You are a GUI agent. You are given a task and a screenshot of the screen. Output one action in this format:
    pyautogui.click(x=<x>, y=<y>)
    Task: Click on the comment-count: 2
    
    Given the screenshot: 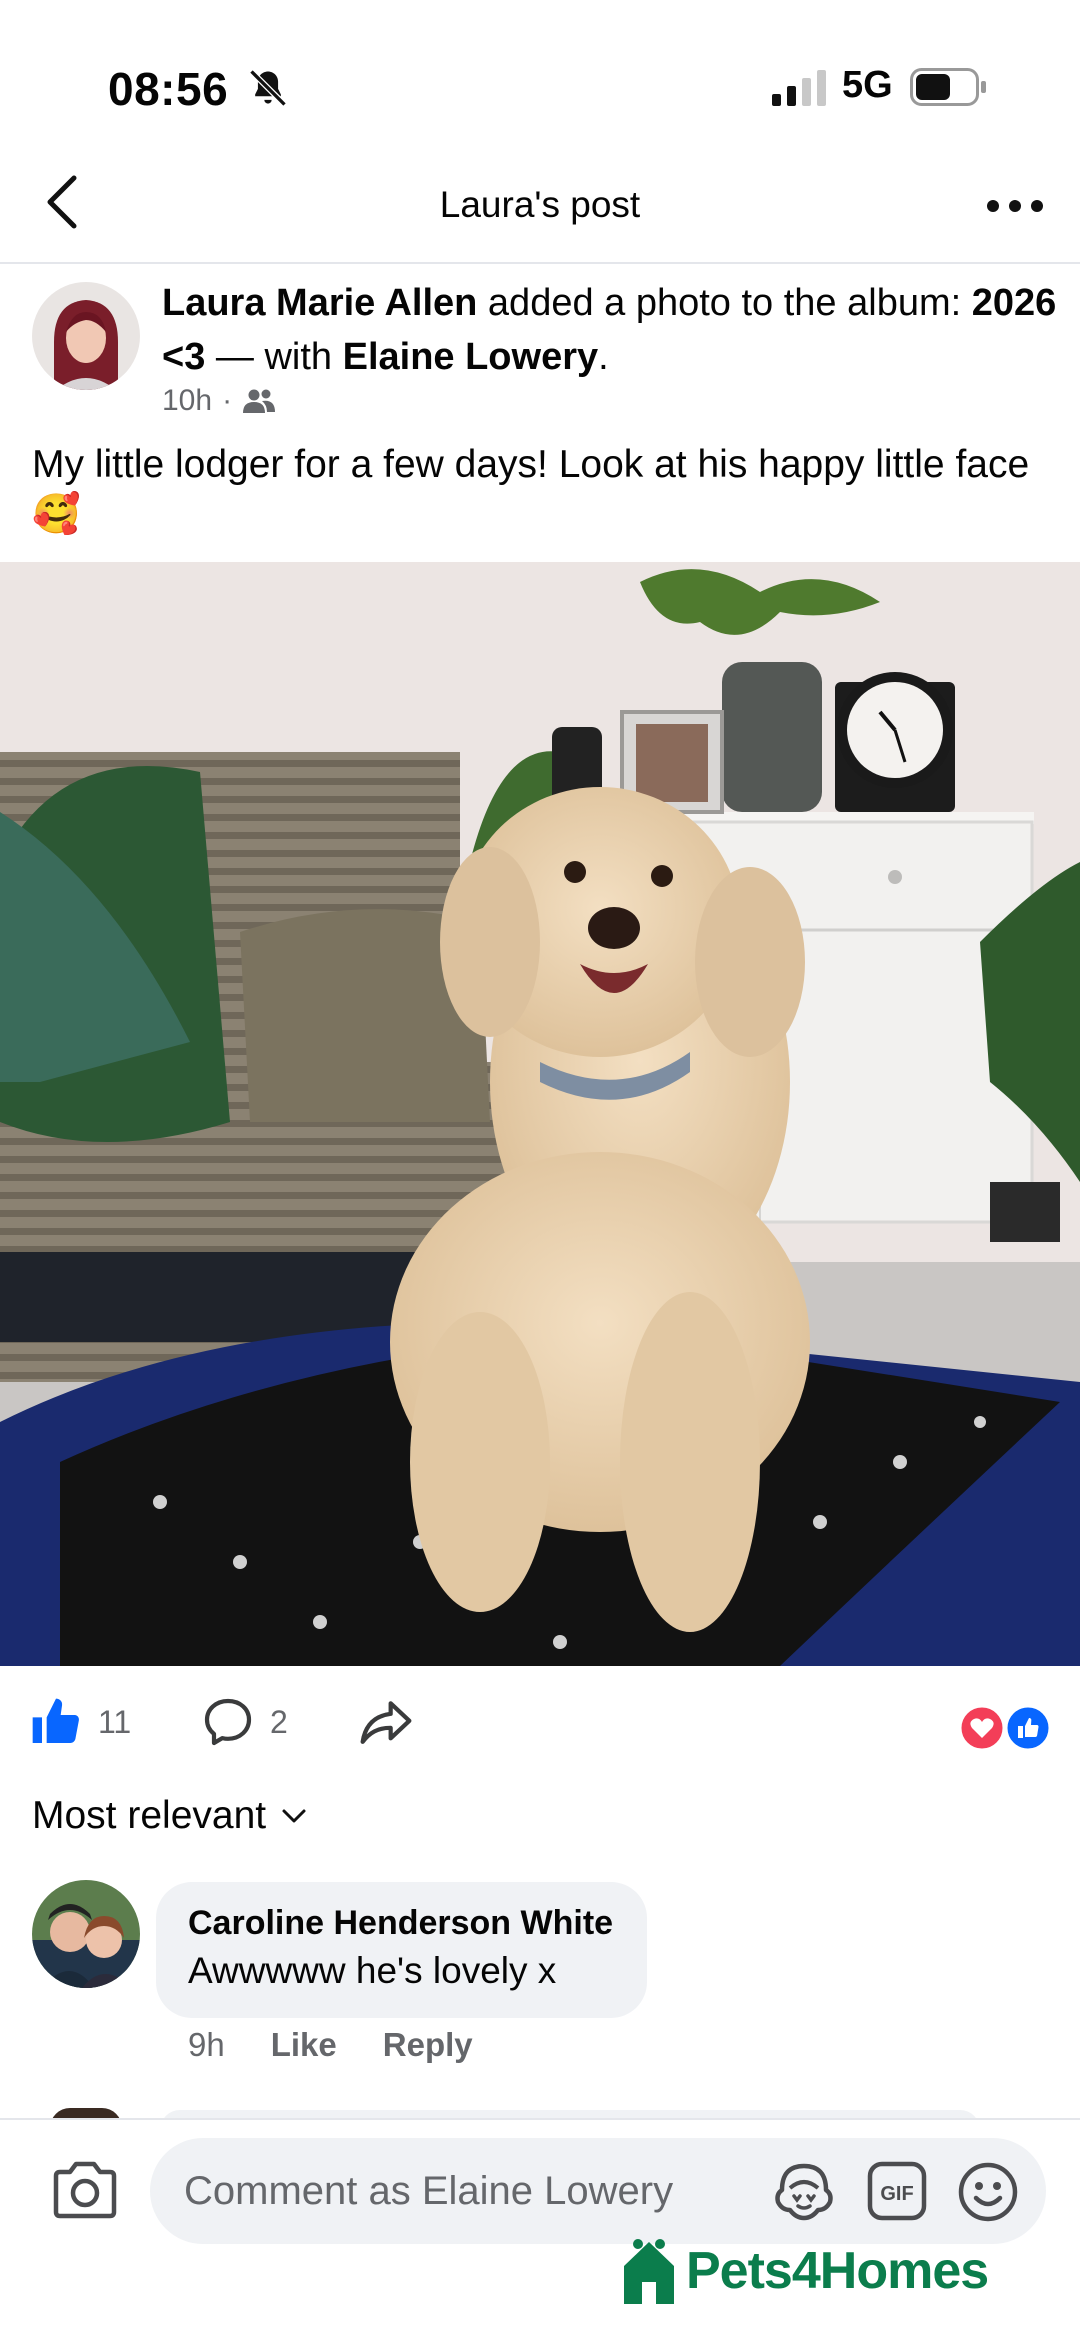 What is the action you would take?
    pyautogui.click(x=279, y=1721)
    